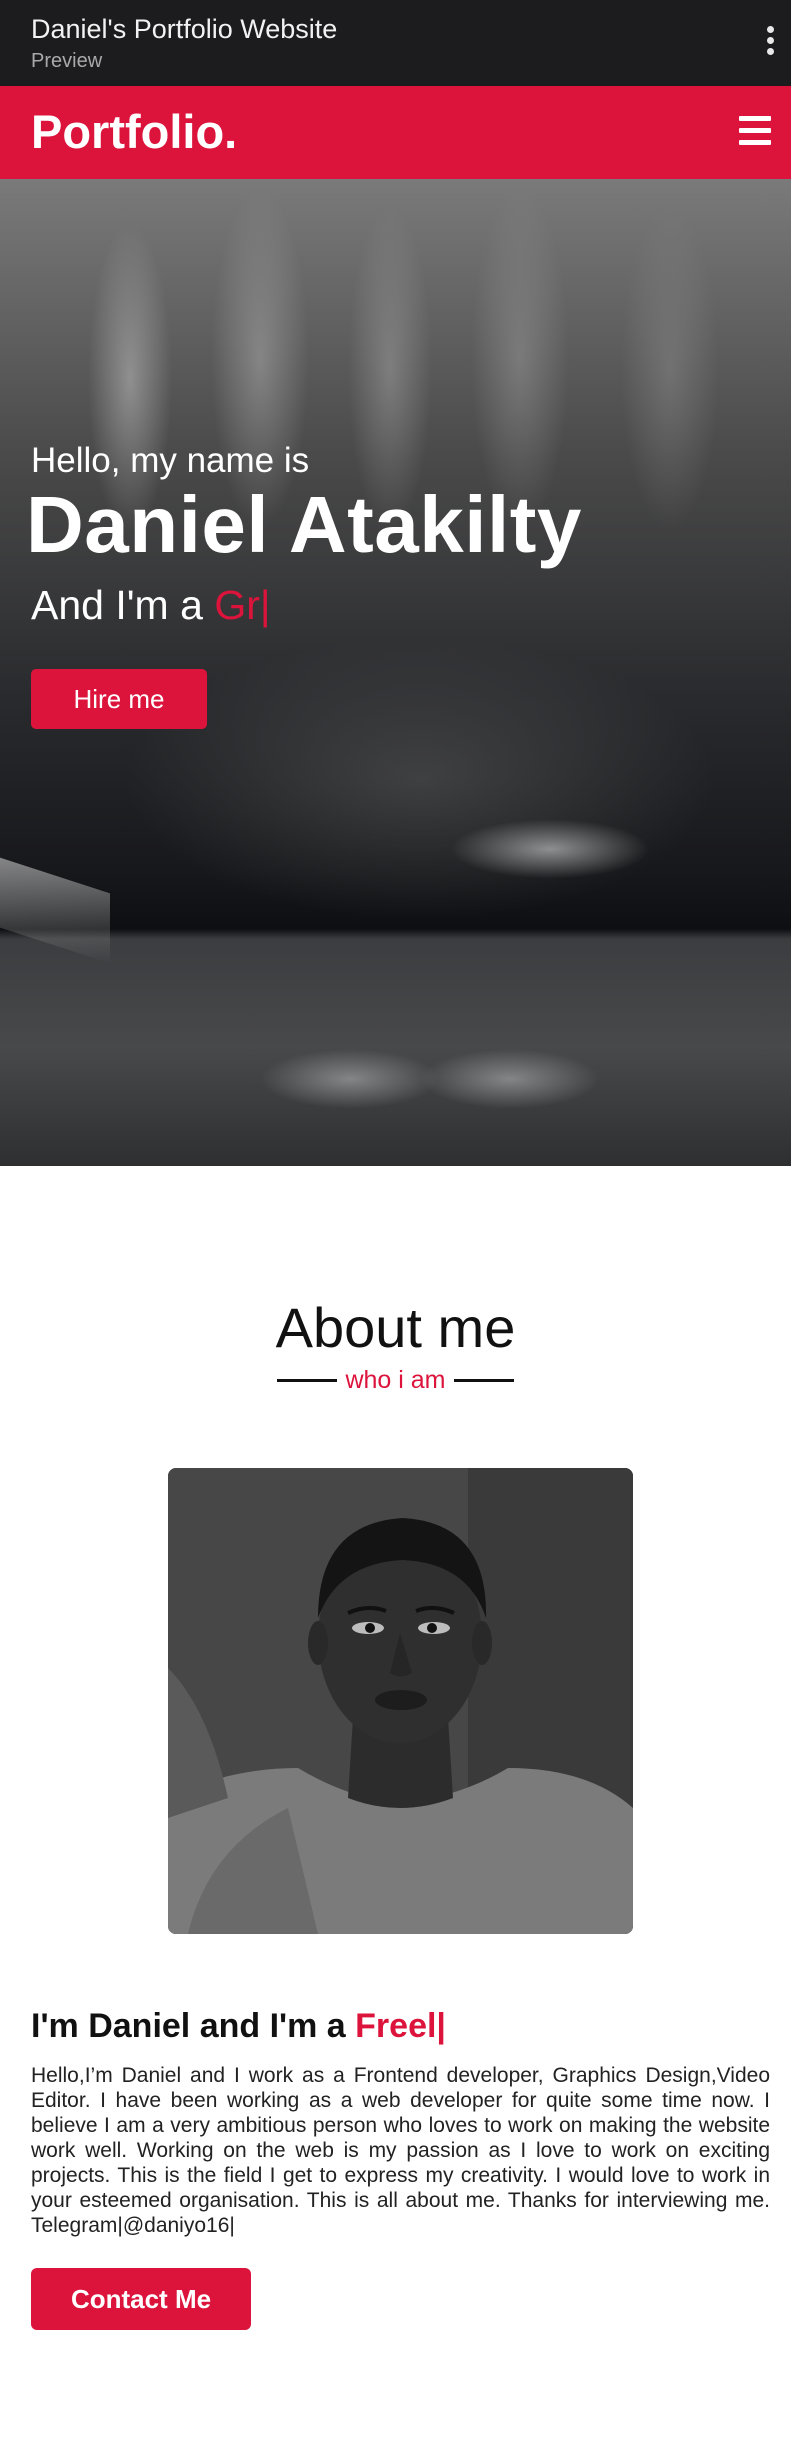  What do you see at coordinates (193, 2026) in the screenshot?
I see `intro-prefix: I'm Daniel and I'm a` at bounding box center [193, 2026].